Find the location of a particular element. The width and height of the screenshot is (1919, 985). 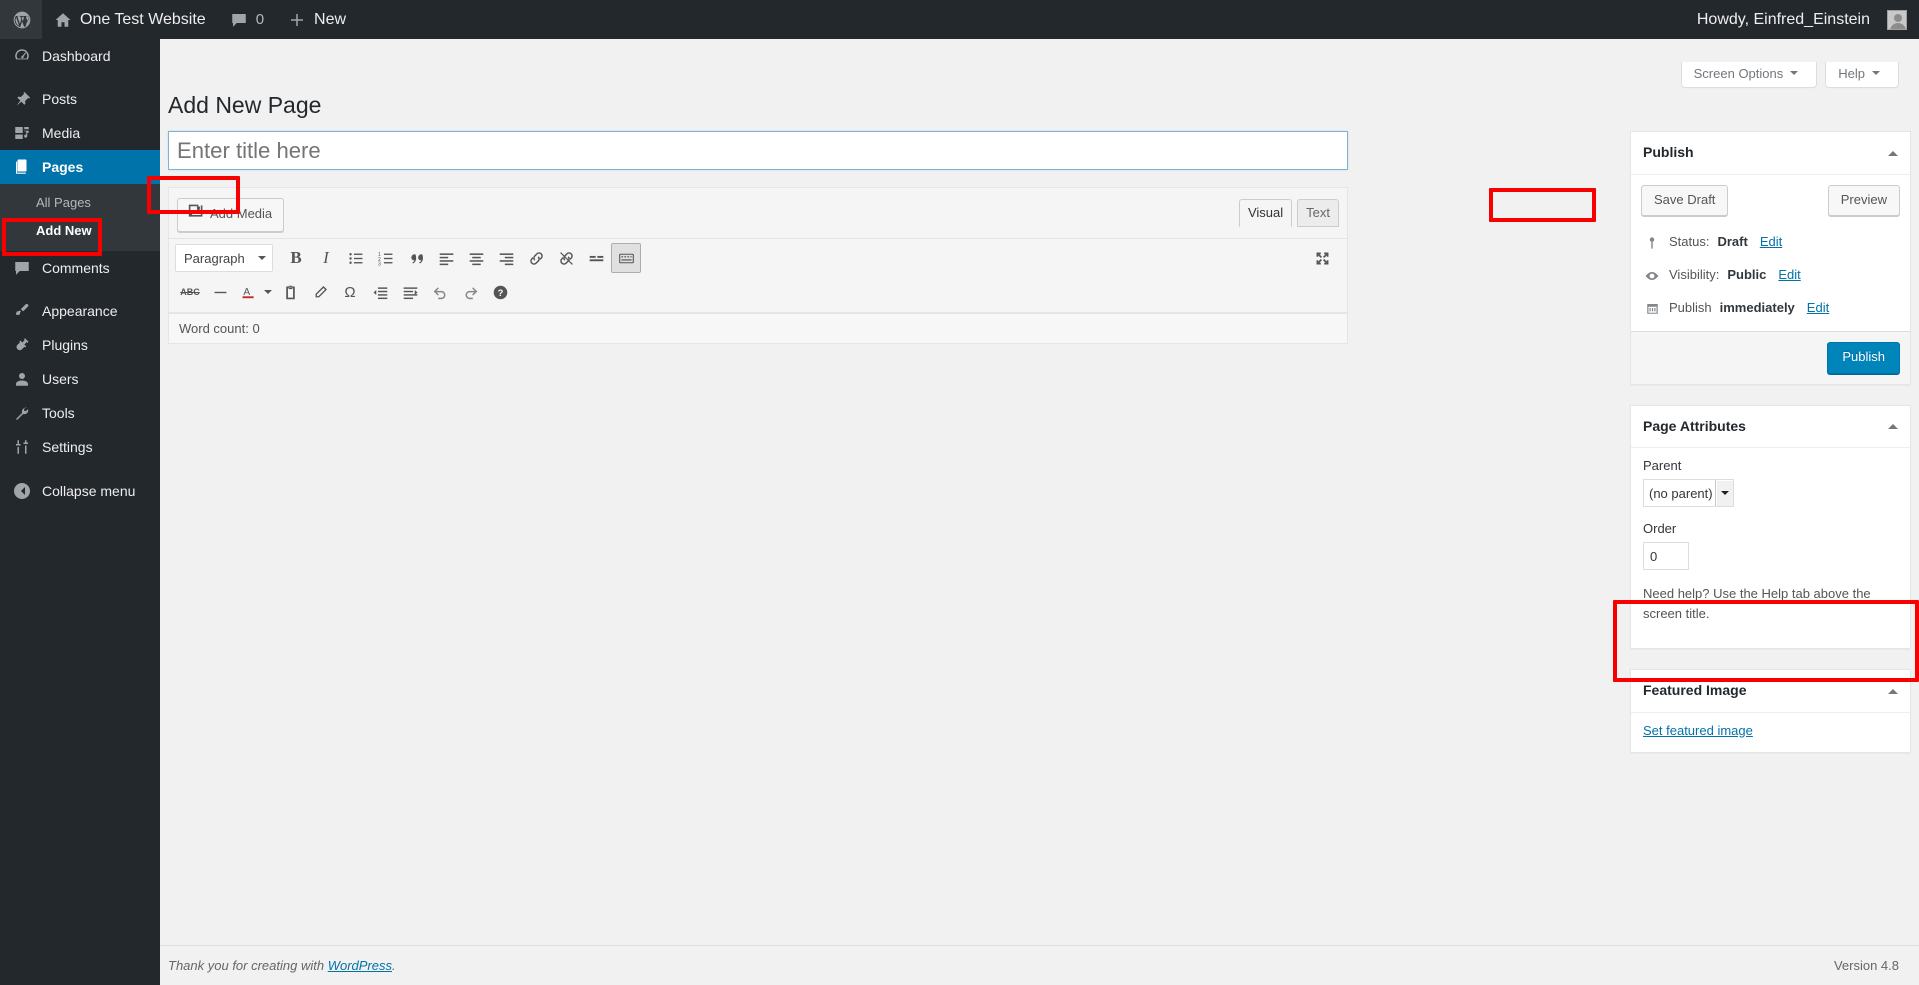

sidebar-item-comments: Comments is located at coordinates (80, 268).